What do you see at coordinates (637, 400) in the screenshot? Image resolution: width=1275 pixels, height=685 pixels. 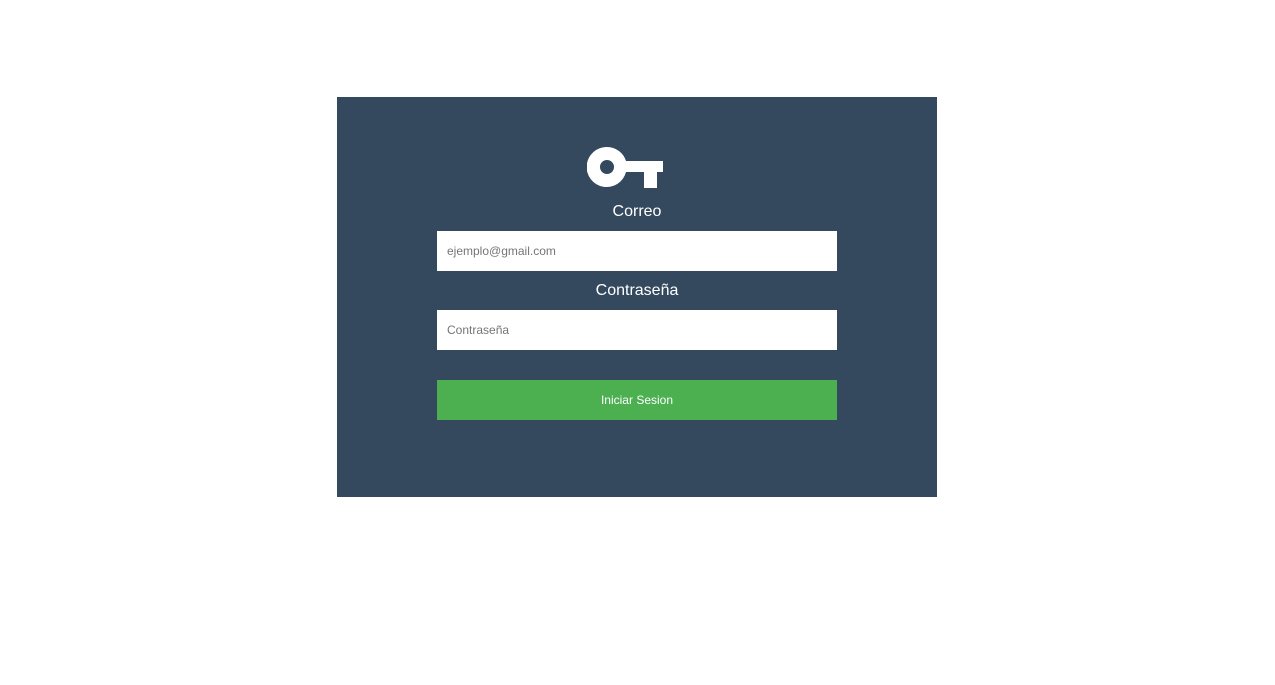 I see `login-button: Iniciar Sesion` at bounding box center [637, 400].